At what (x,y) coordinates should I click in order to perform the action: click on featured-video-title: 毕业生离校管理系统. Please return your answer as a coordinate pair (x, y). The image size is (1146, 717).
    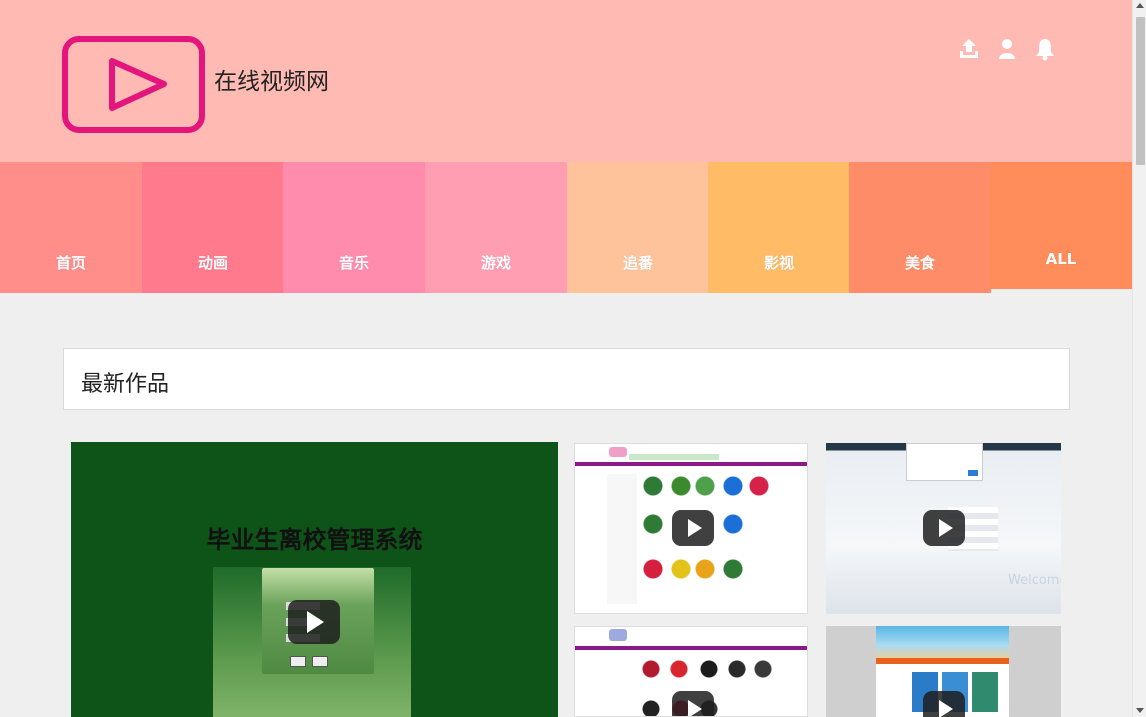
    Looking at the image, I should click on (314, 540).